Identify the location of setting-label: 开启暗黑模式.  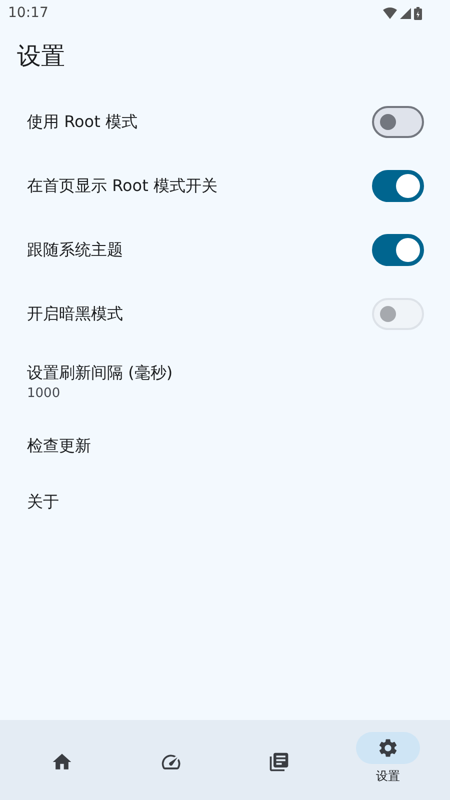
(75, 314).